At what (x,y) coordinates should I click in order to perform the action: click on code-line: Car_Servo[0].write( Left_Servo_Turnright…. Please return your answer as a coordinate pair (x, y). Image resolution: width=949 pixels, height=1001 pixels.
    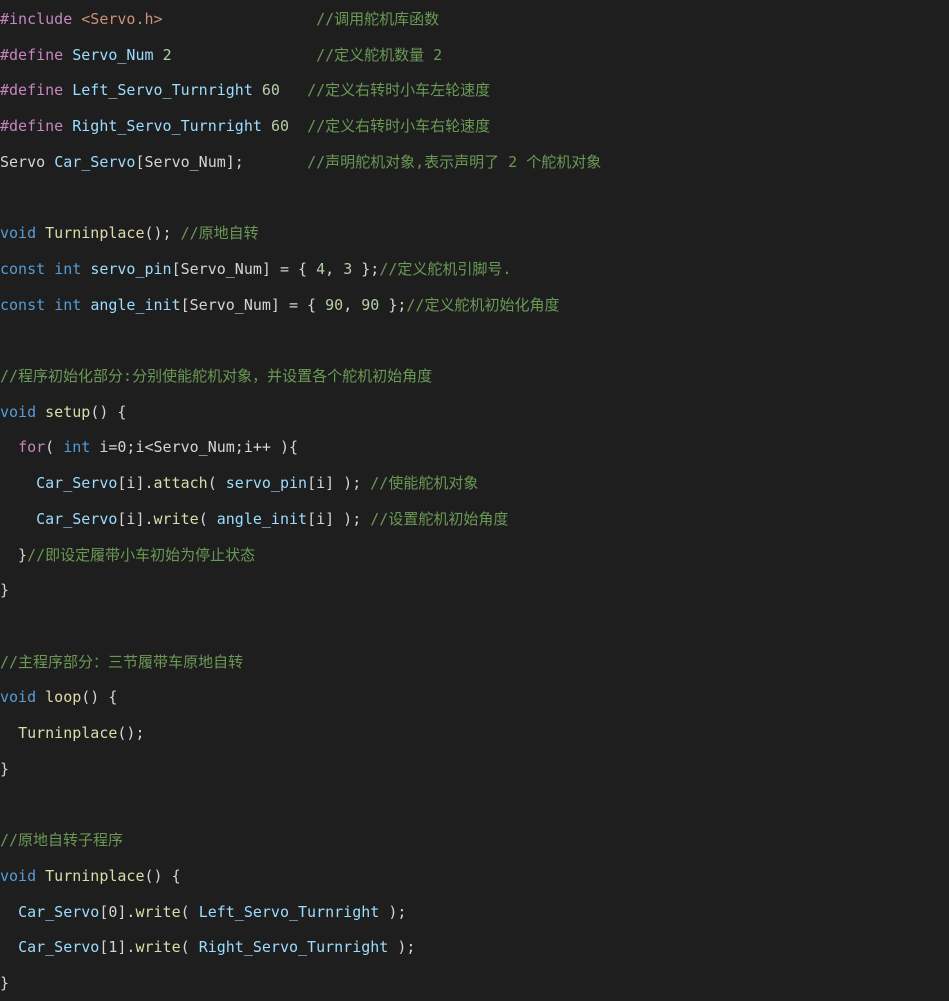
    Looking at the image, I should click on (474, 912).